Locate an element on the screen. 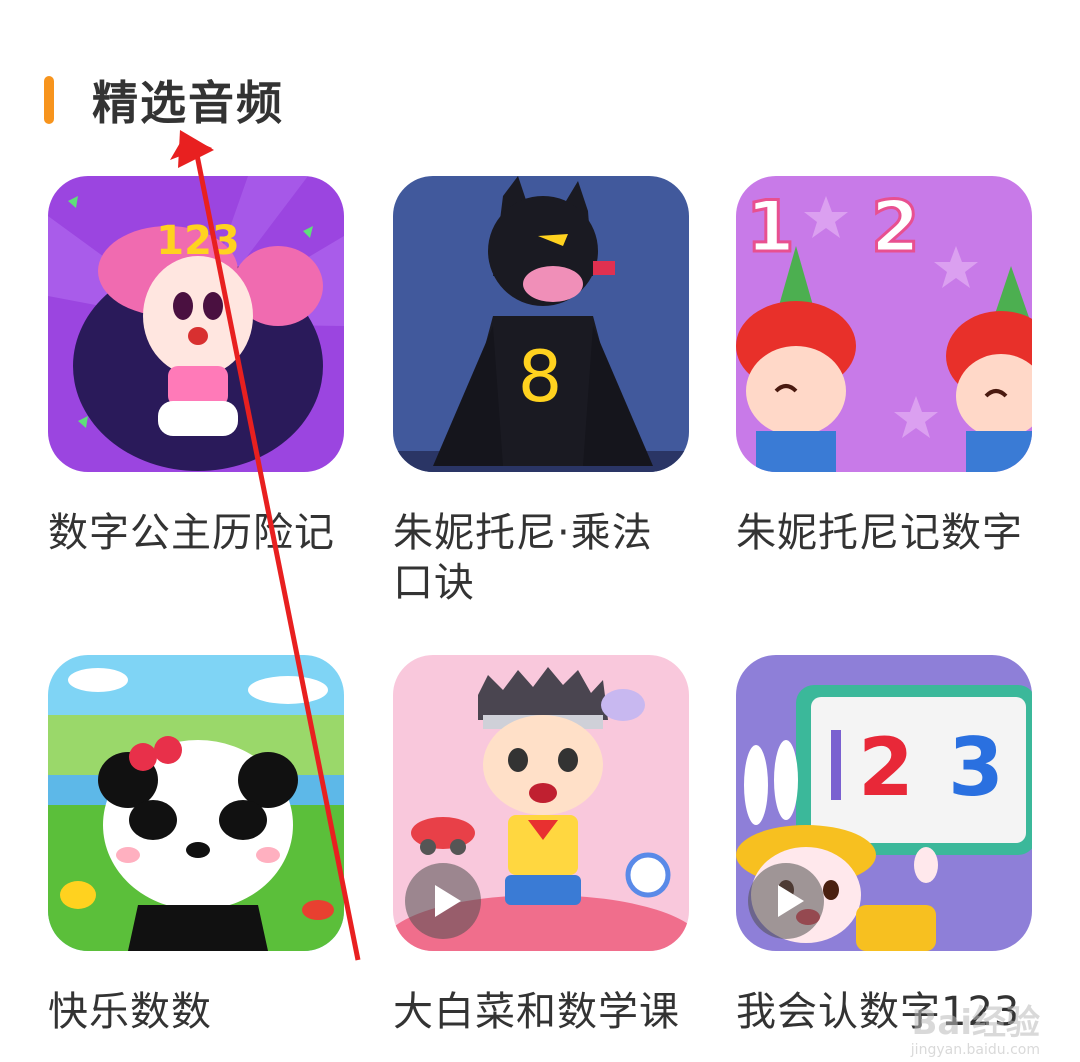 The image size is (1080, 1062). audio-card: 1 2 朱妮托尼记数字 is located at coordinates (884, 367).